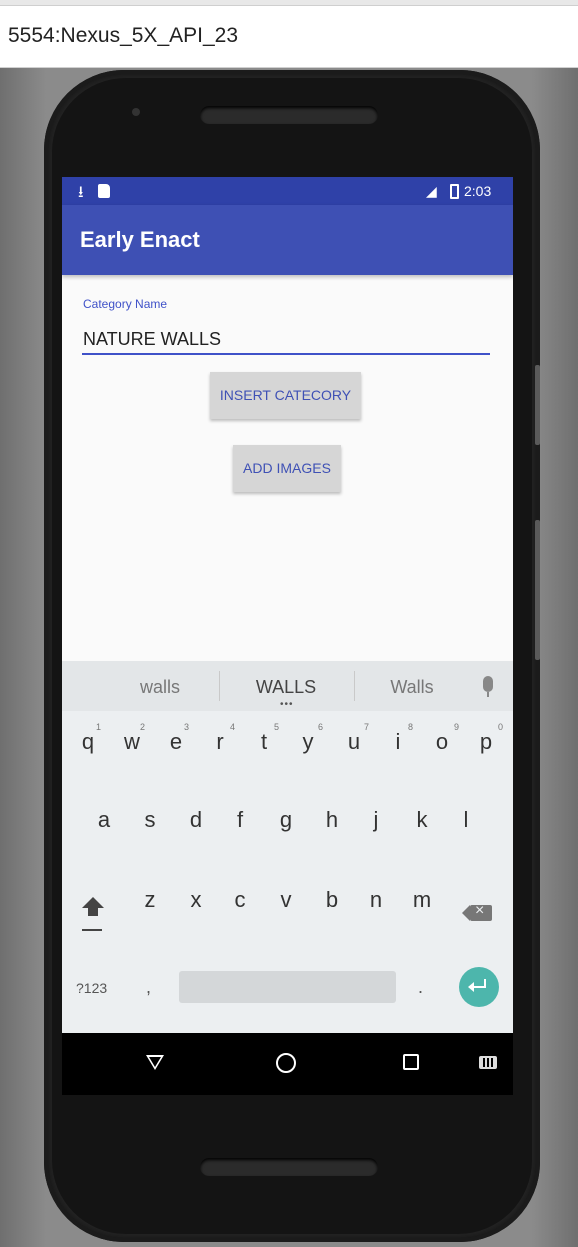 This screenshot has width=578, height=1247. I want to click on enter-icon, so click(479, 987).